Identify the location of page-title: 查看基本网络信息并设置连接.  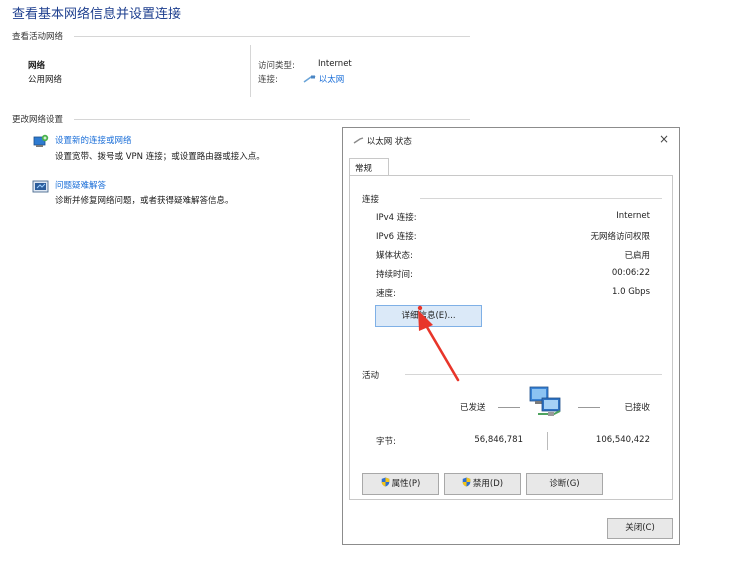
(97, 14).